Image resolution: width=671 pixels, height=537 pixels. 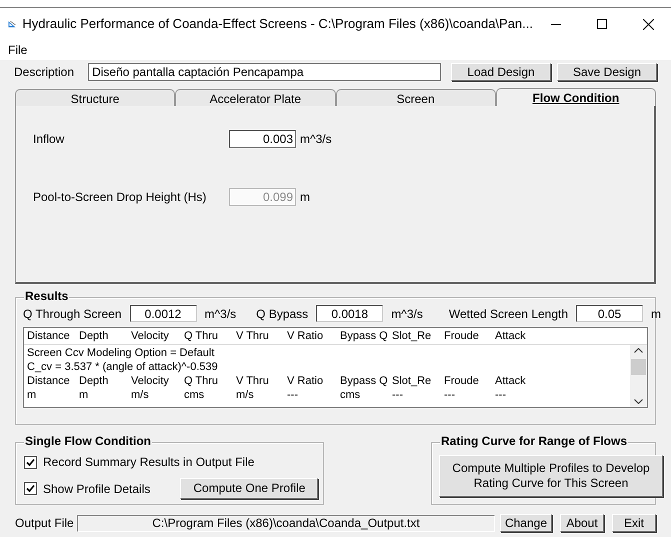 What do you see at coordinates (262, 197) in the screenshot?
I see `value-field: 0.099` at bounding box center [262, 197].